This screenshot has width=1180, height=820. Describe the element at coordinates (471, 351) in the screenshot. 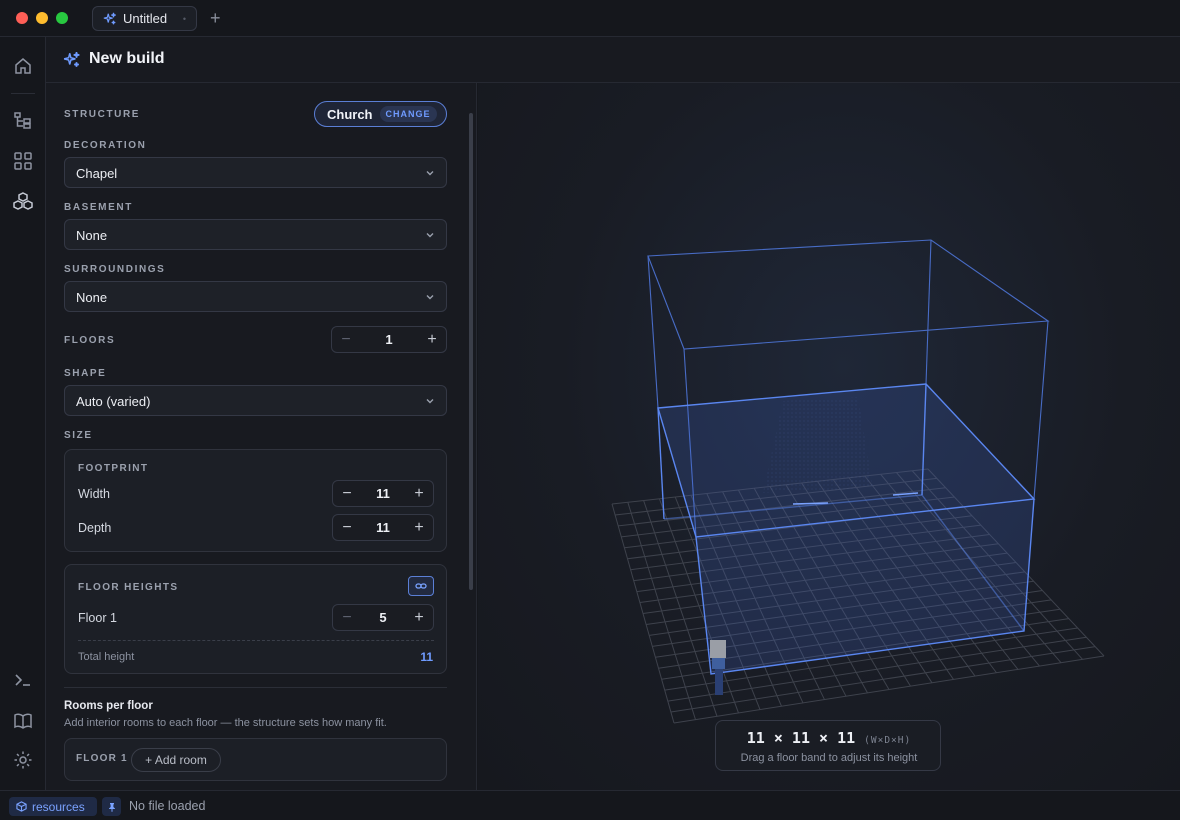

I see `panel-scrollbar` at that location.